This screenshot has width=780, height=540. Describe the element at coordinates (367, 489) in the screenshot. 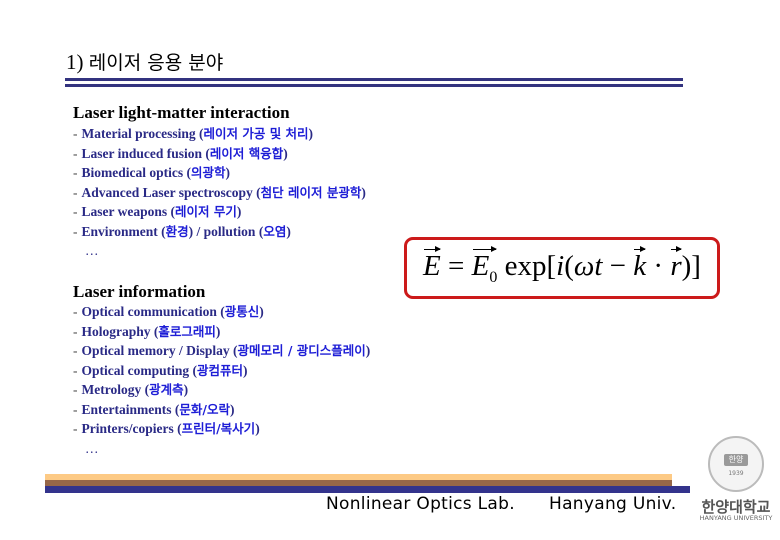

I see `footer-stripe-navy` at that location.